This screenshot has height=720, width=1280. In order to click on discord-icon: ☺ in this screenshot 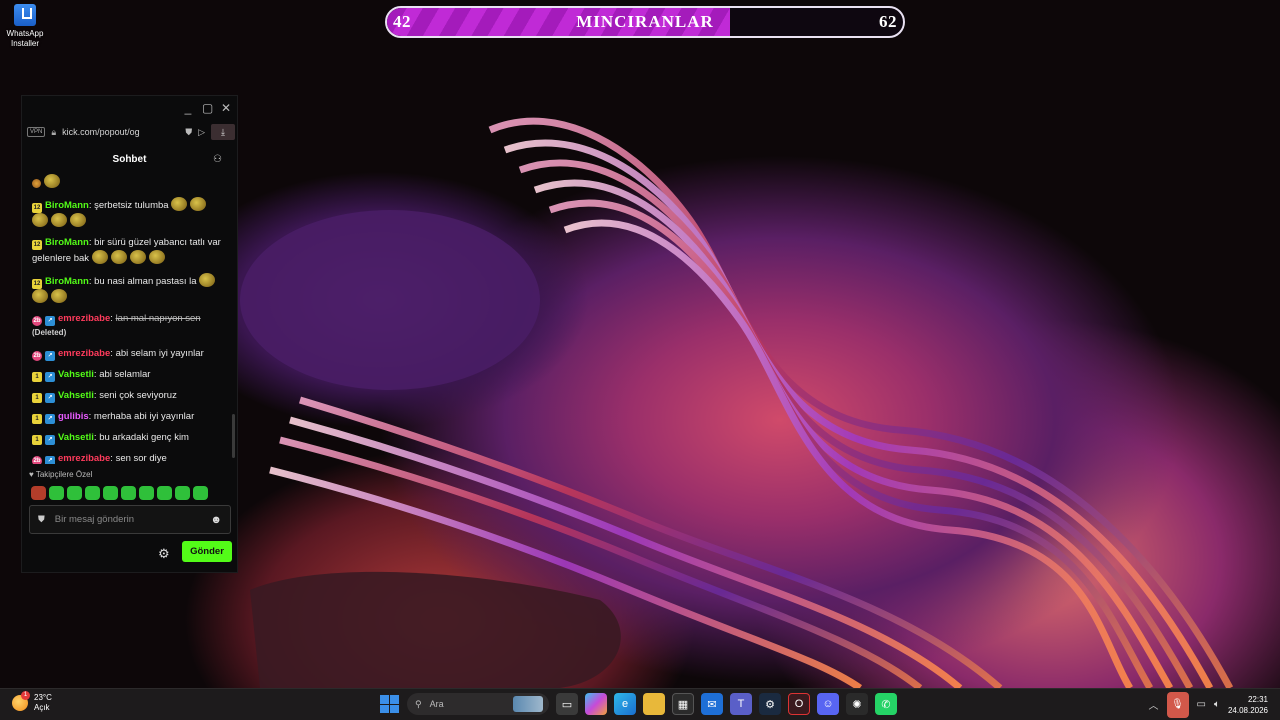, I will do `click(828, 704)`.